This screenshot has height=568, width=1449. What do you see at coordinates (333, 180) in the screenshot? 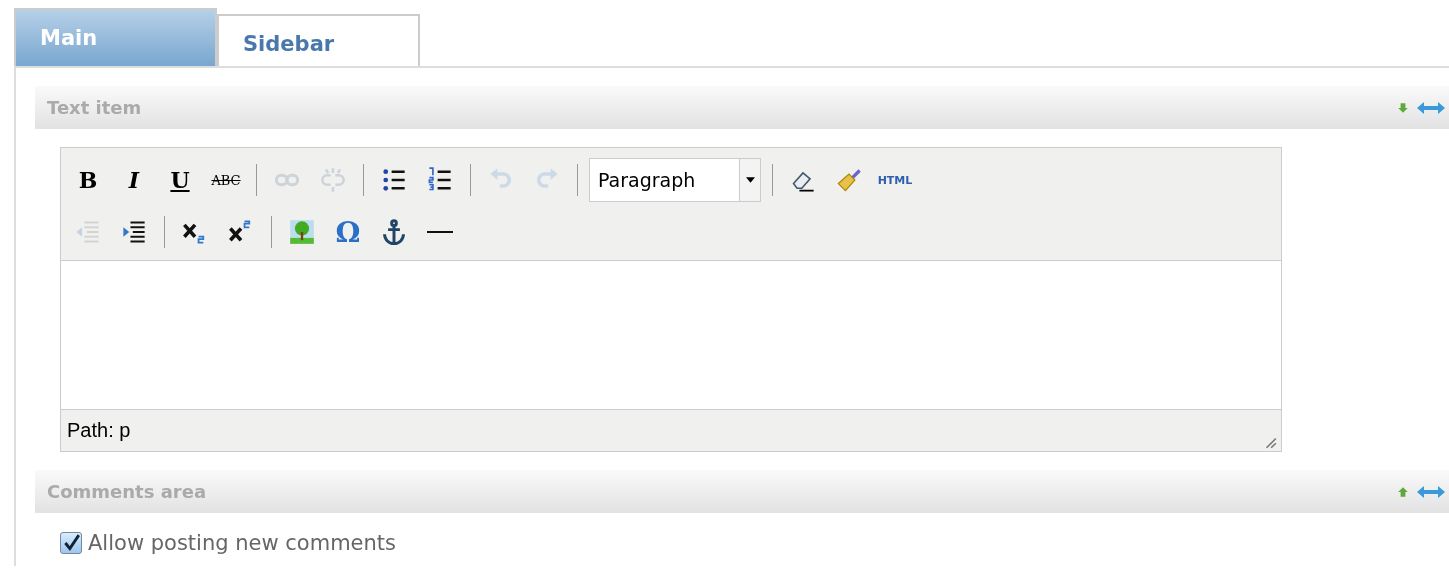
I see `unlink-icon` at bounding box center [333, 180].